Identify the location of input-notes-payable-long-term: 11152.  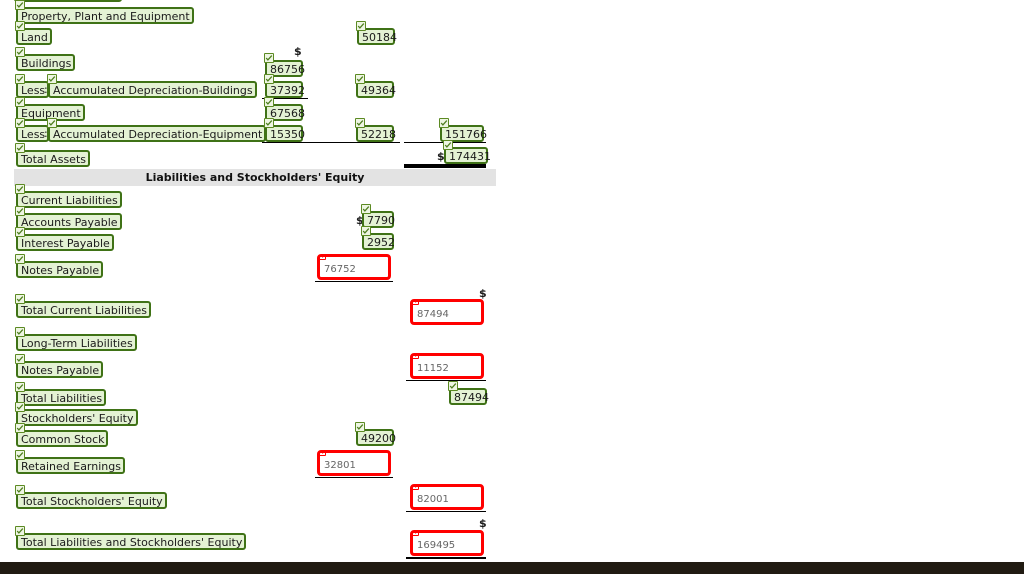
(447, 366).